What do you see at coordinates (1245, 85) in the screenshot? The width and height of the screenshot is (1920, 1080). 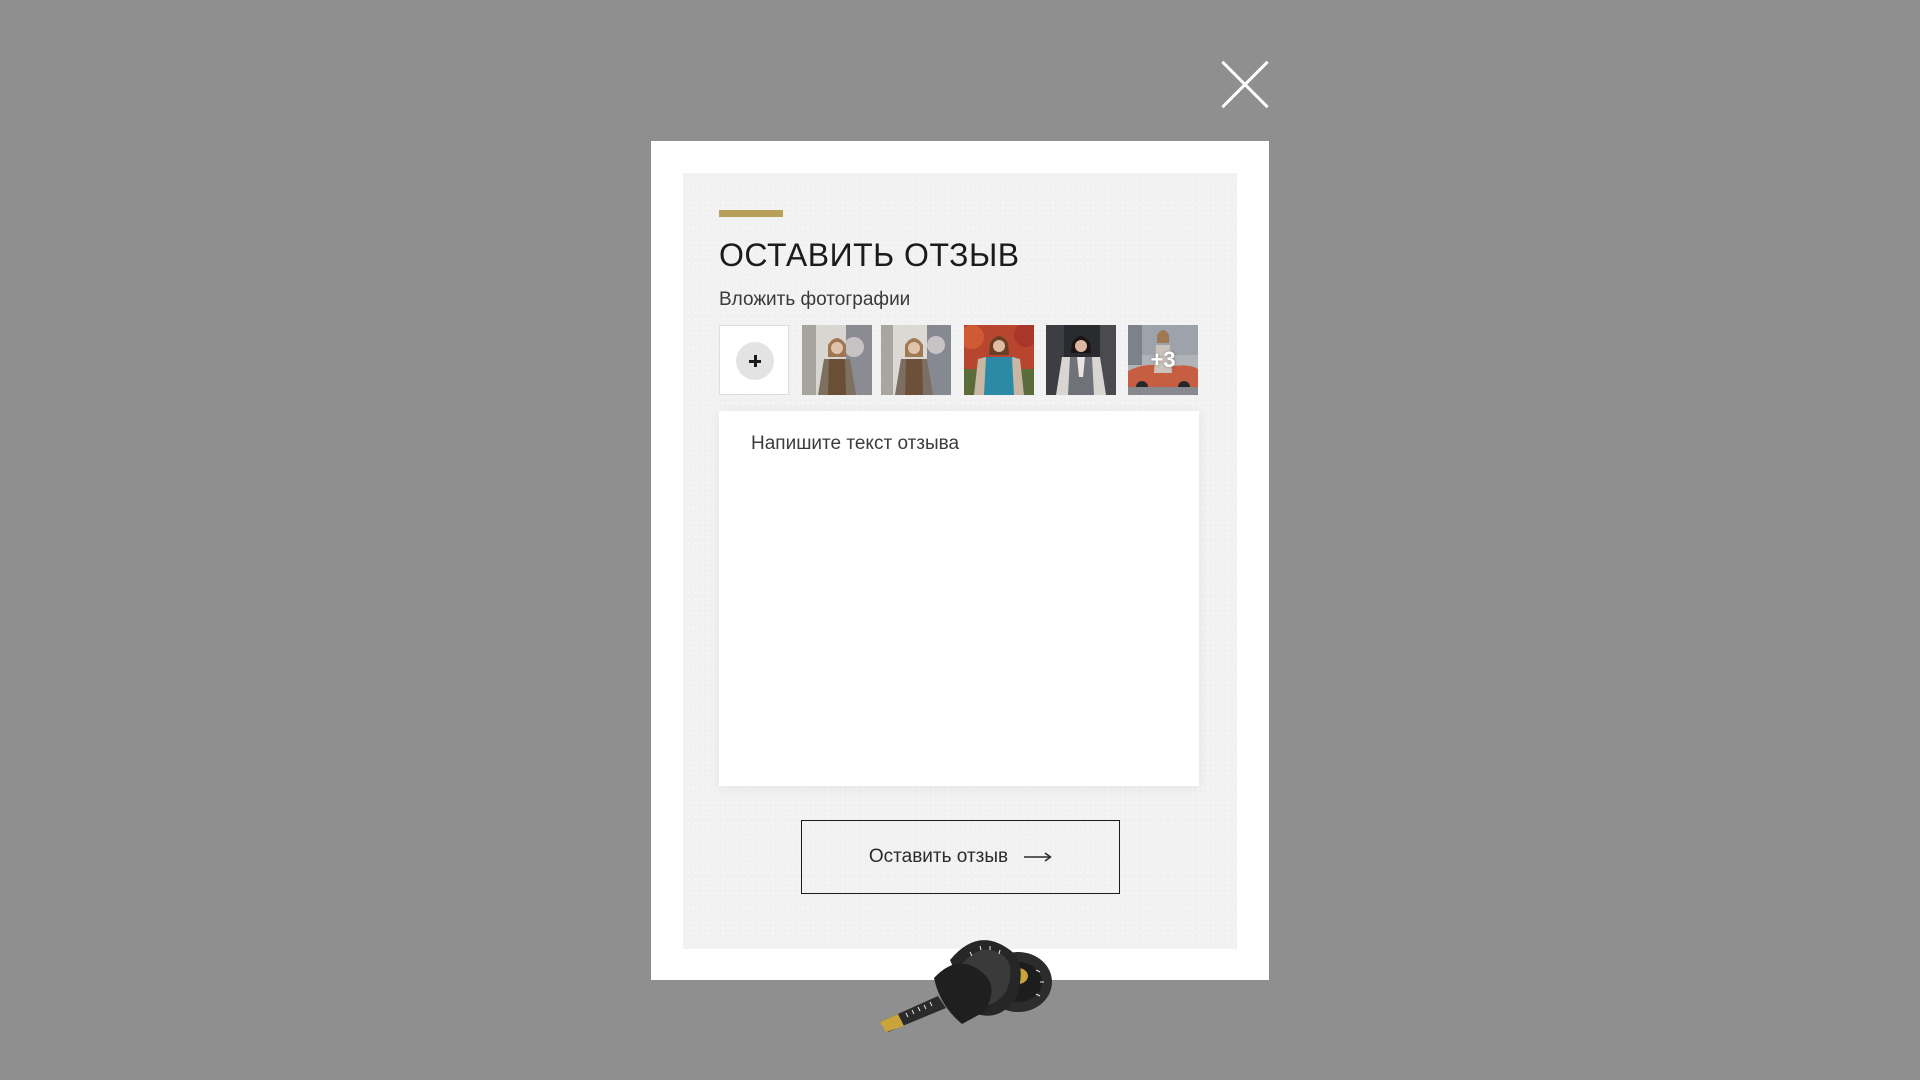 I see `close-button` at bounding box center [1245, 85].